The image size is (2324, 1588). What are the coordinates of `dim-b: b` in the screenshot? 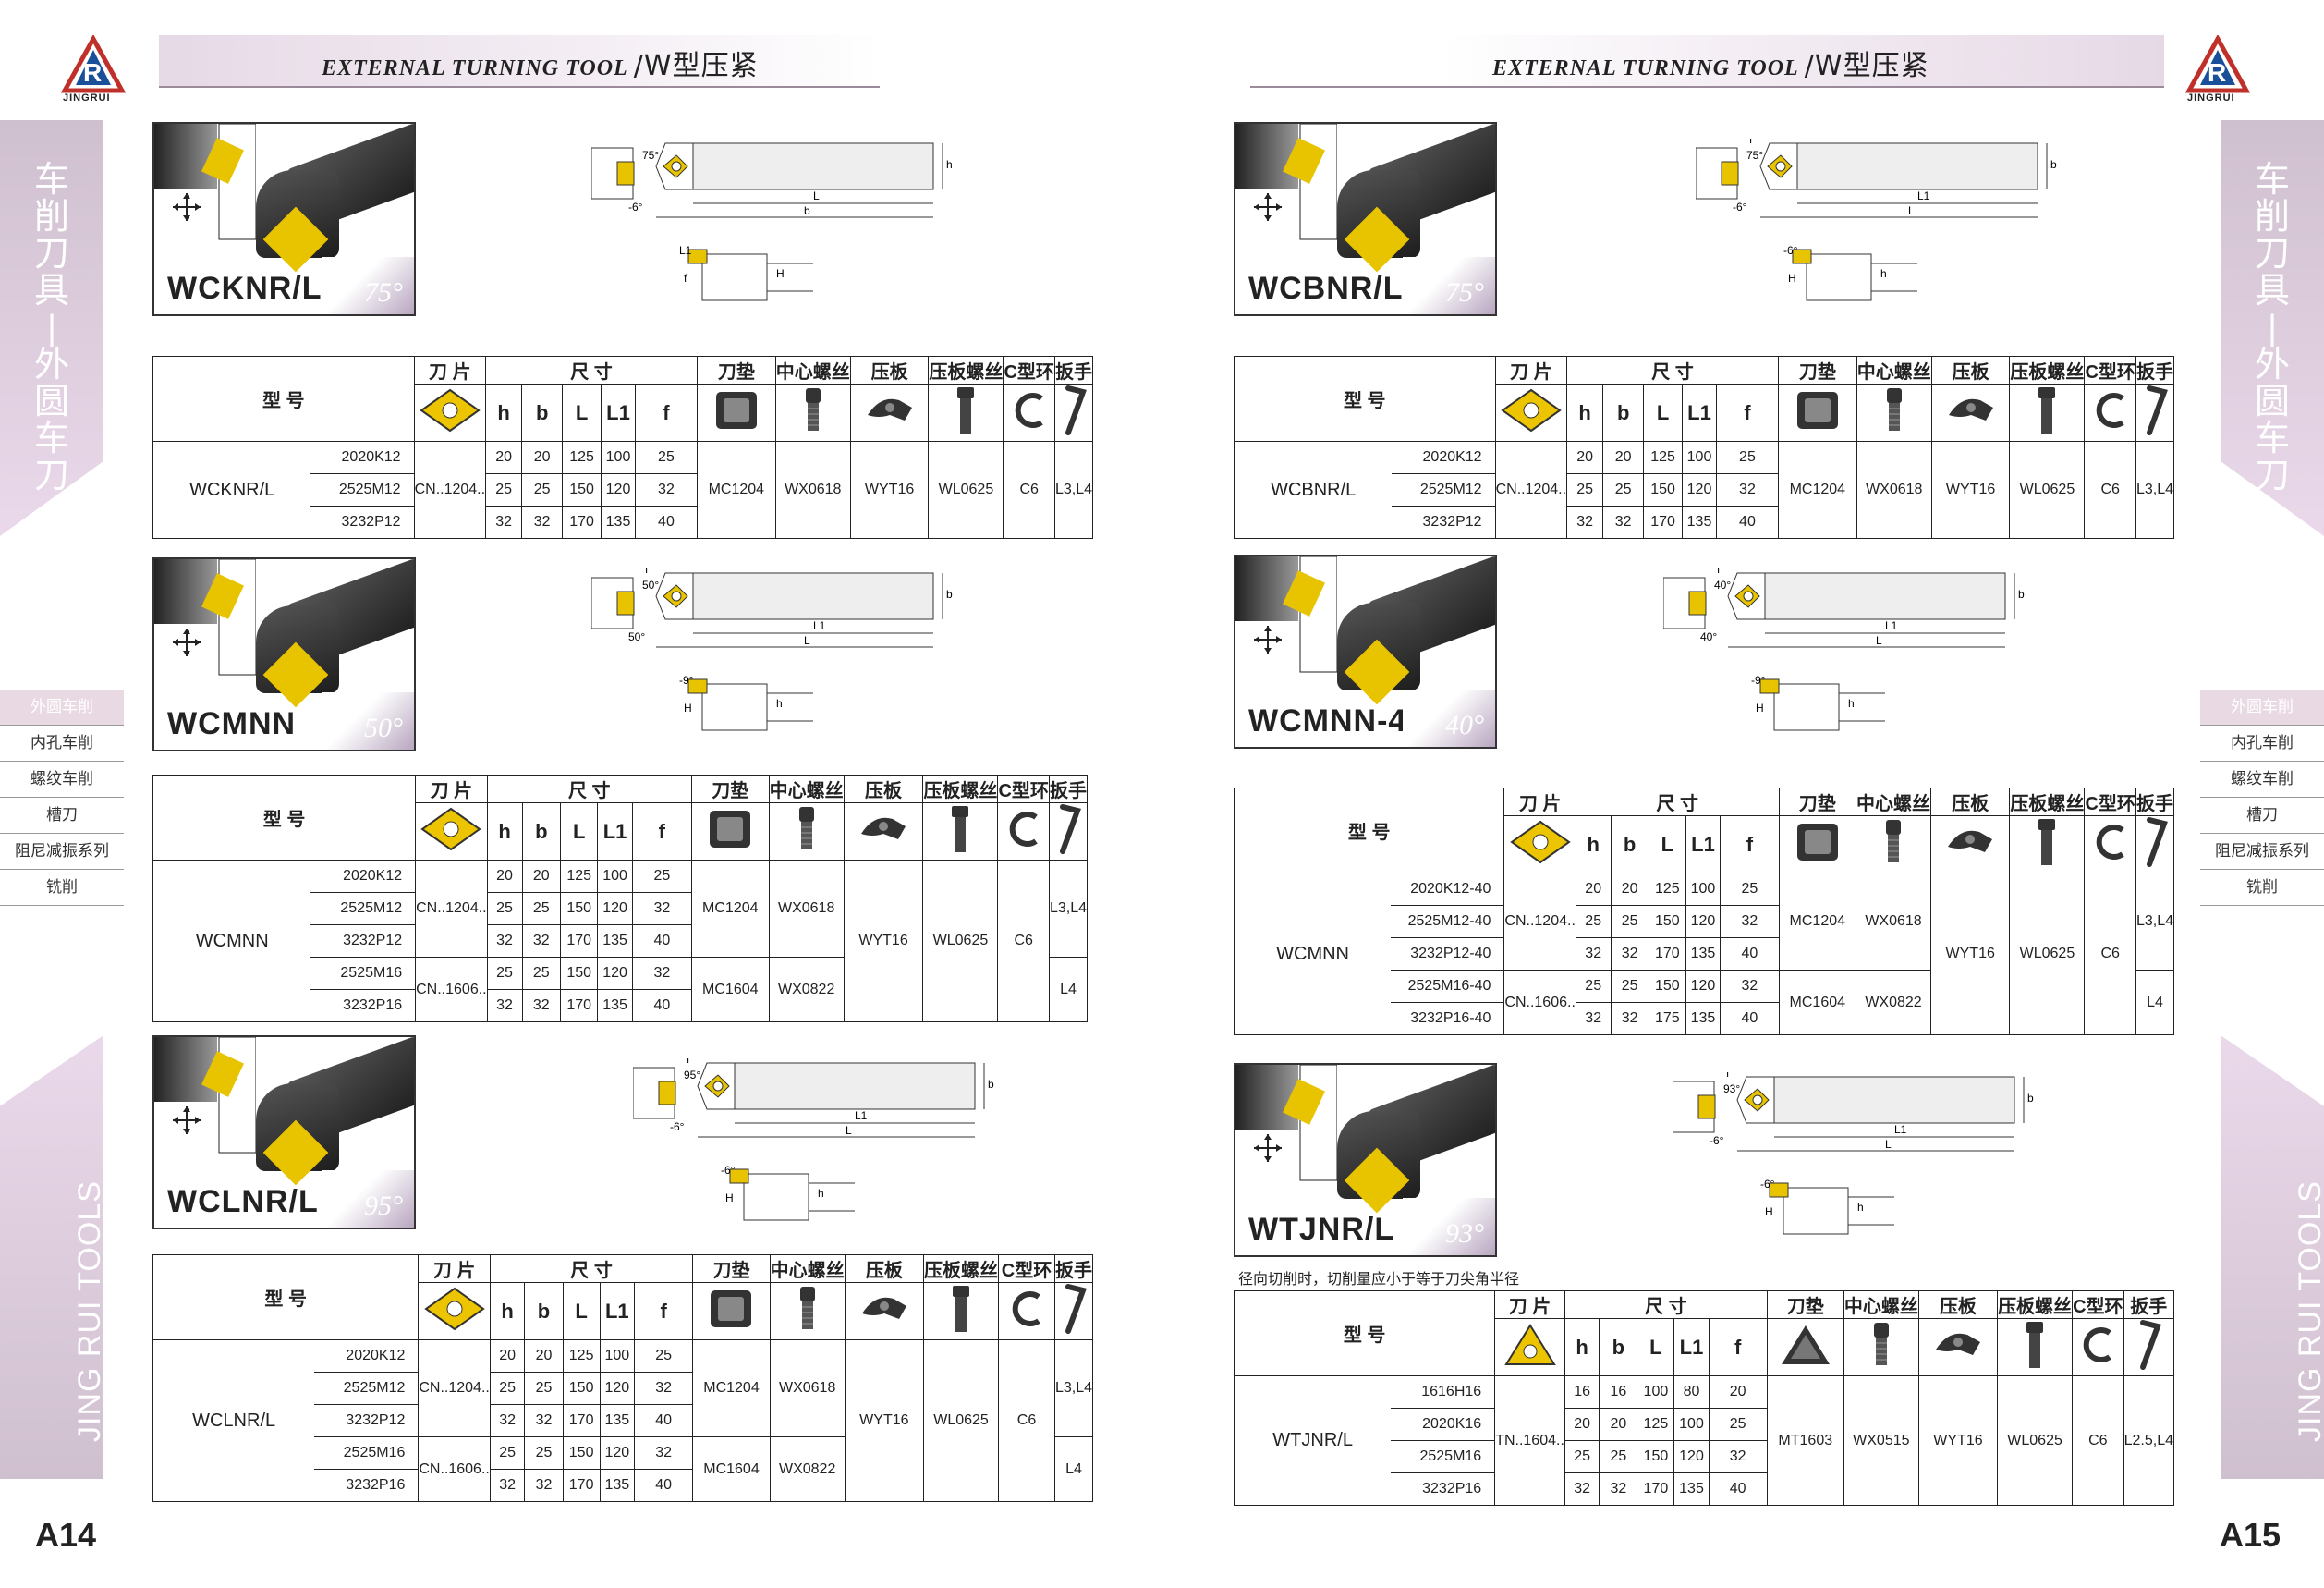 It's located at (1623, 413).